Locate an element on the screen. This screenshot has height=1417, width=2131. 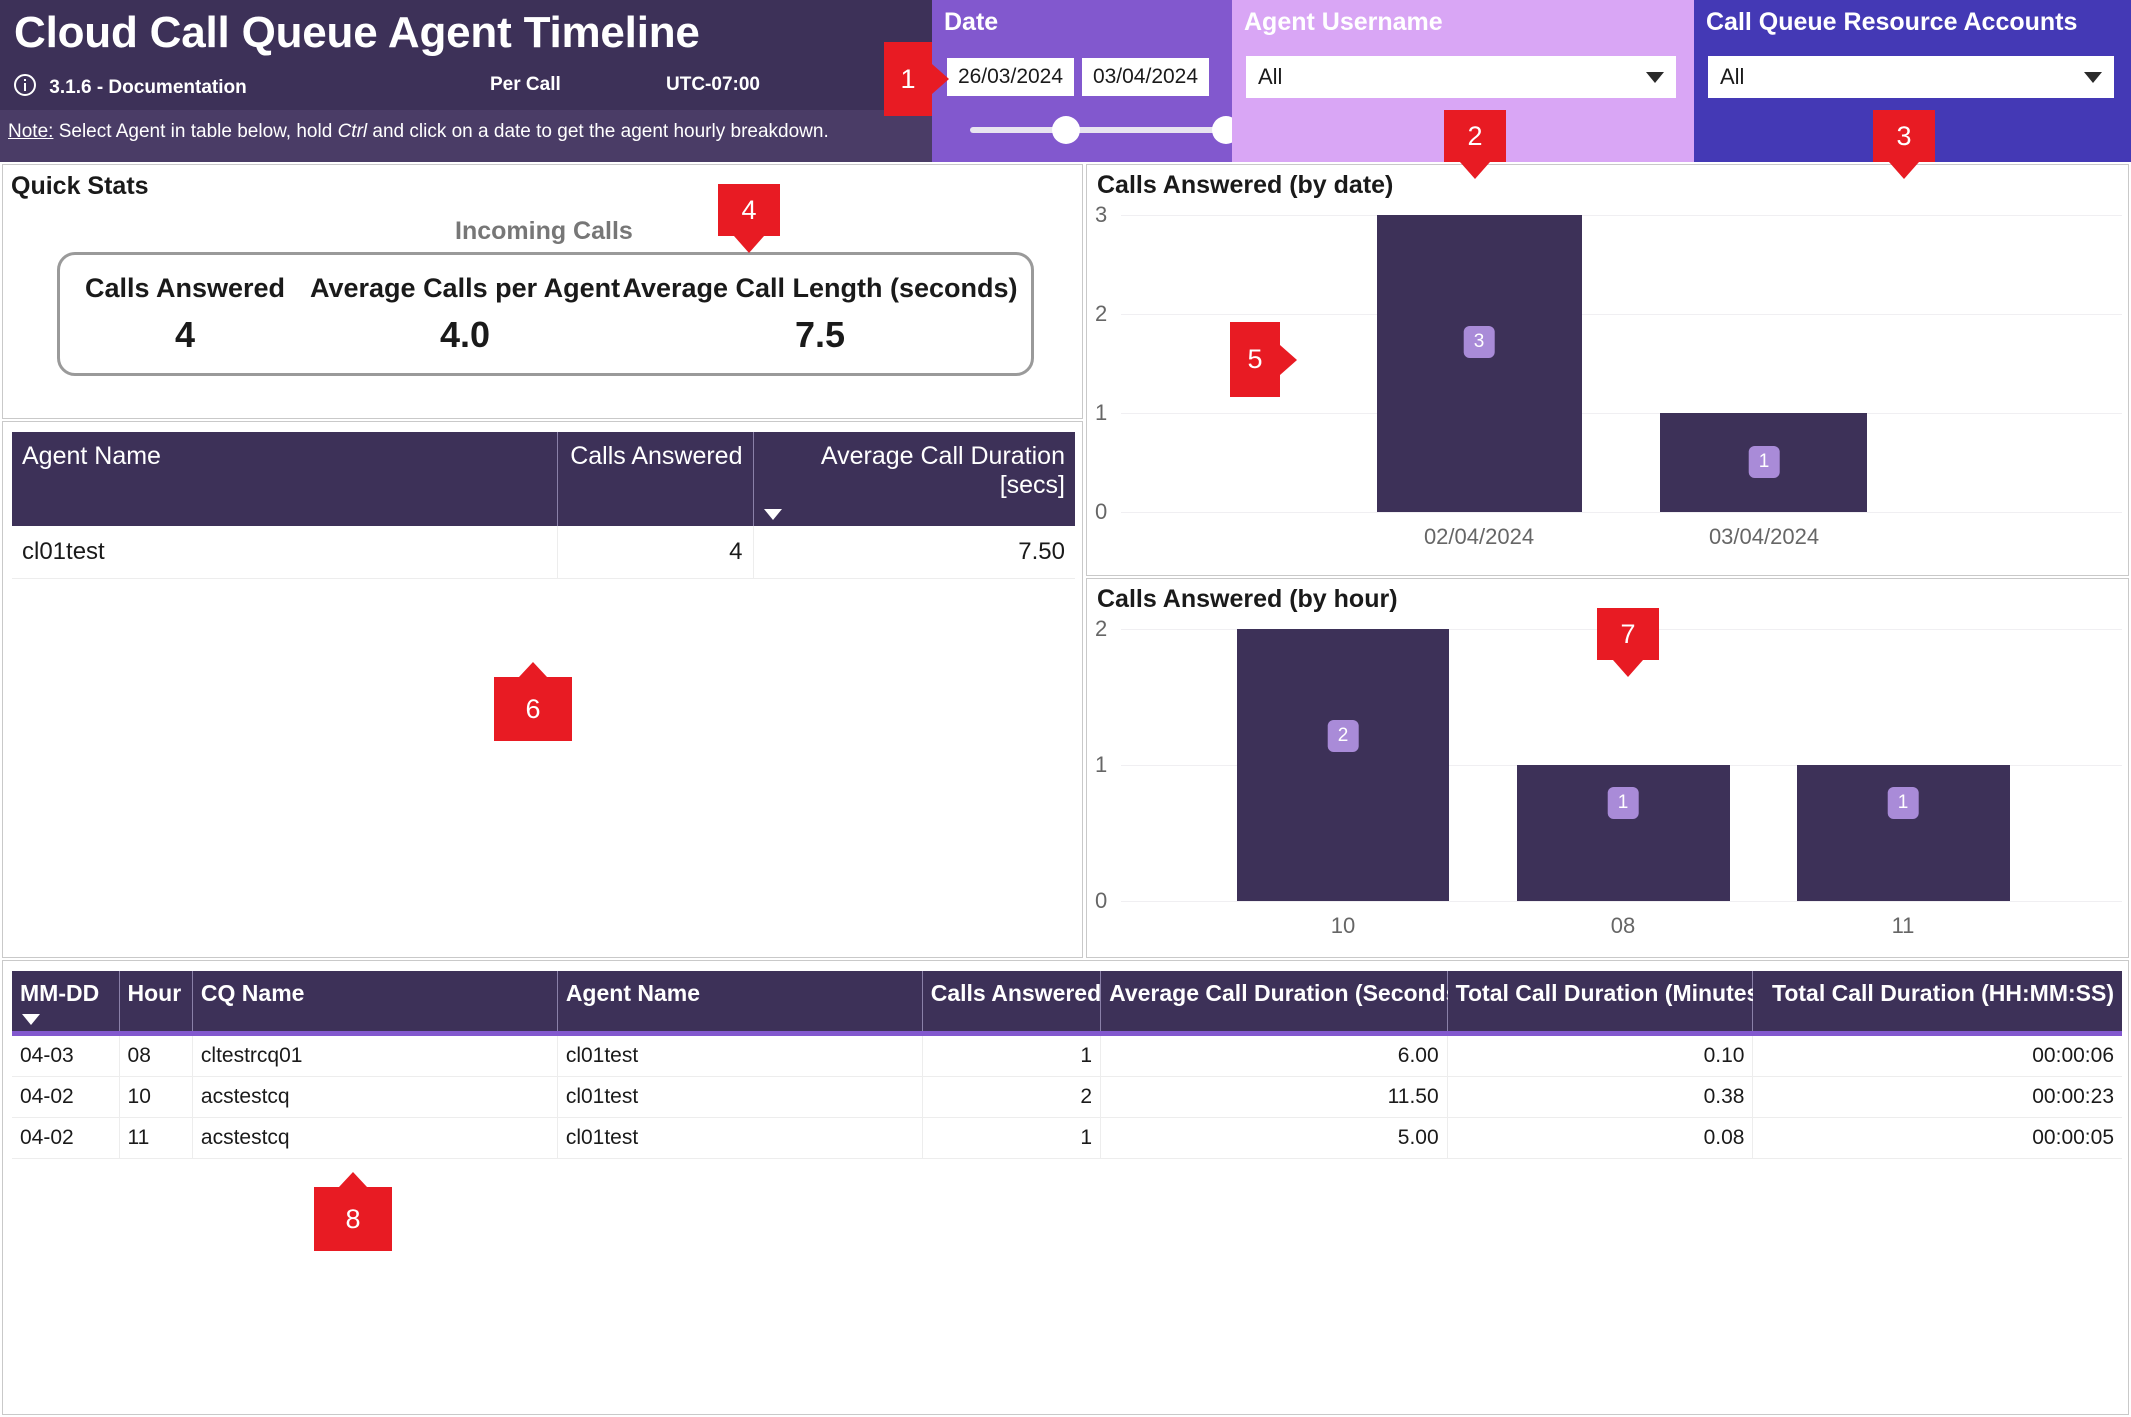
callout-marker-6: 6 is located at coordinates (533, 701).